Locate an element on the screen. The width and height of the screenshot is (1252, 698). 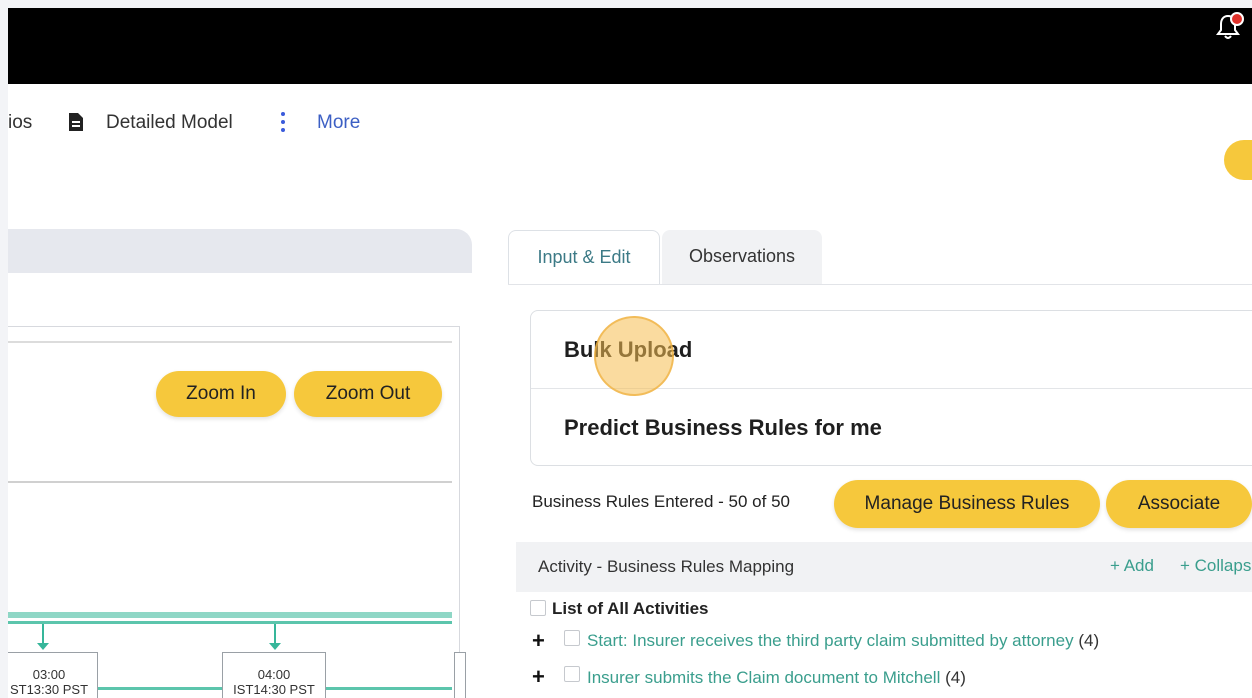
kebab-menu-icon is located at coordinates (283, 122).